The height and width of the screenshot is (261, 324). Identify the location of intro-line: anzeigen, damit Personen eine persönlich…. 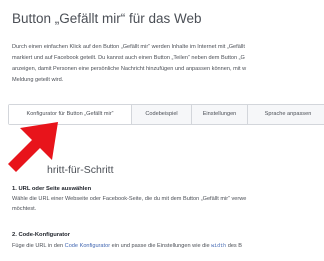
(129, 69).